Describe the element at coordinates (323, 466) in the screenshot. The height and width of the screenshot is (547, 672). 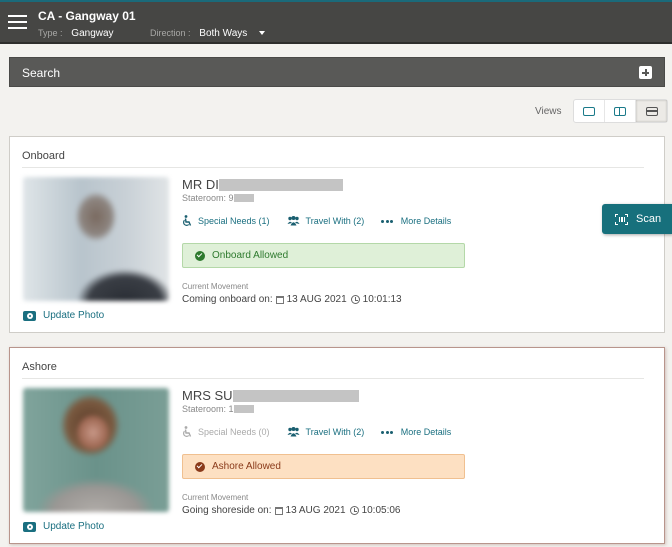
I see `status-badge-ashore-allowed: Ashore Allowed` at that location.